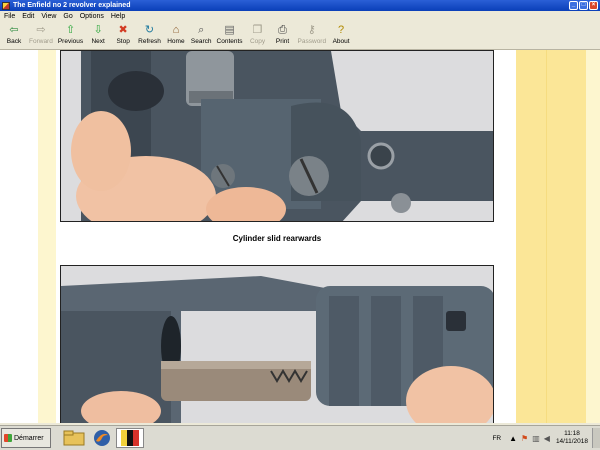 The height and width of the screenshot is (450, 600). Describe the element at coordinates (536, 438) in the screenshot. I see `network-icon: ▥` at that location.